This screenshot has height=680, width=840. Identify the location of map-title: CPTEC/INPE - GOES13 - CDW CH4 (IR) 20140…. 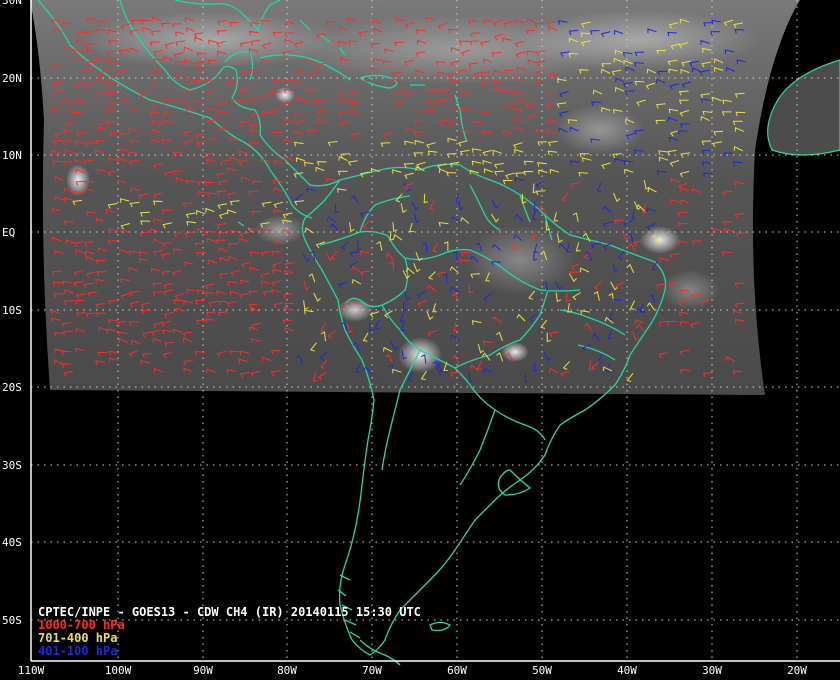
(229, 612).